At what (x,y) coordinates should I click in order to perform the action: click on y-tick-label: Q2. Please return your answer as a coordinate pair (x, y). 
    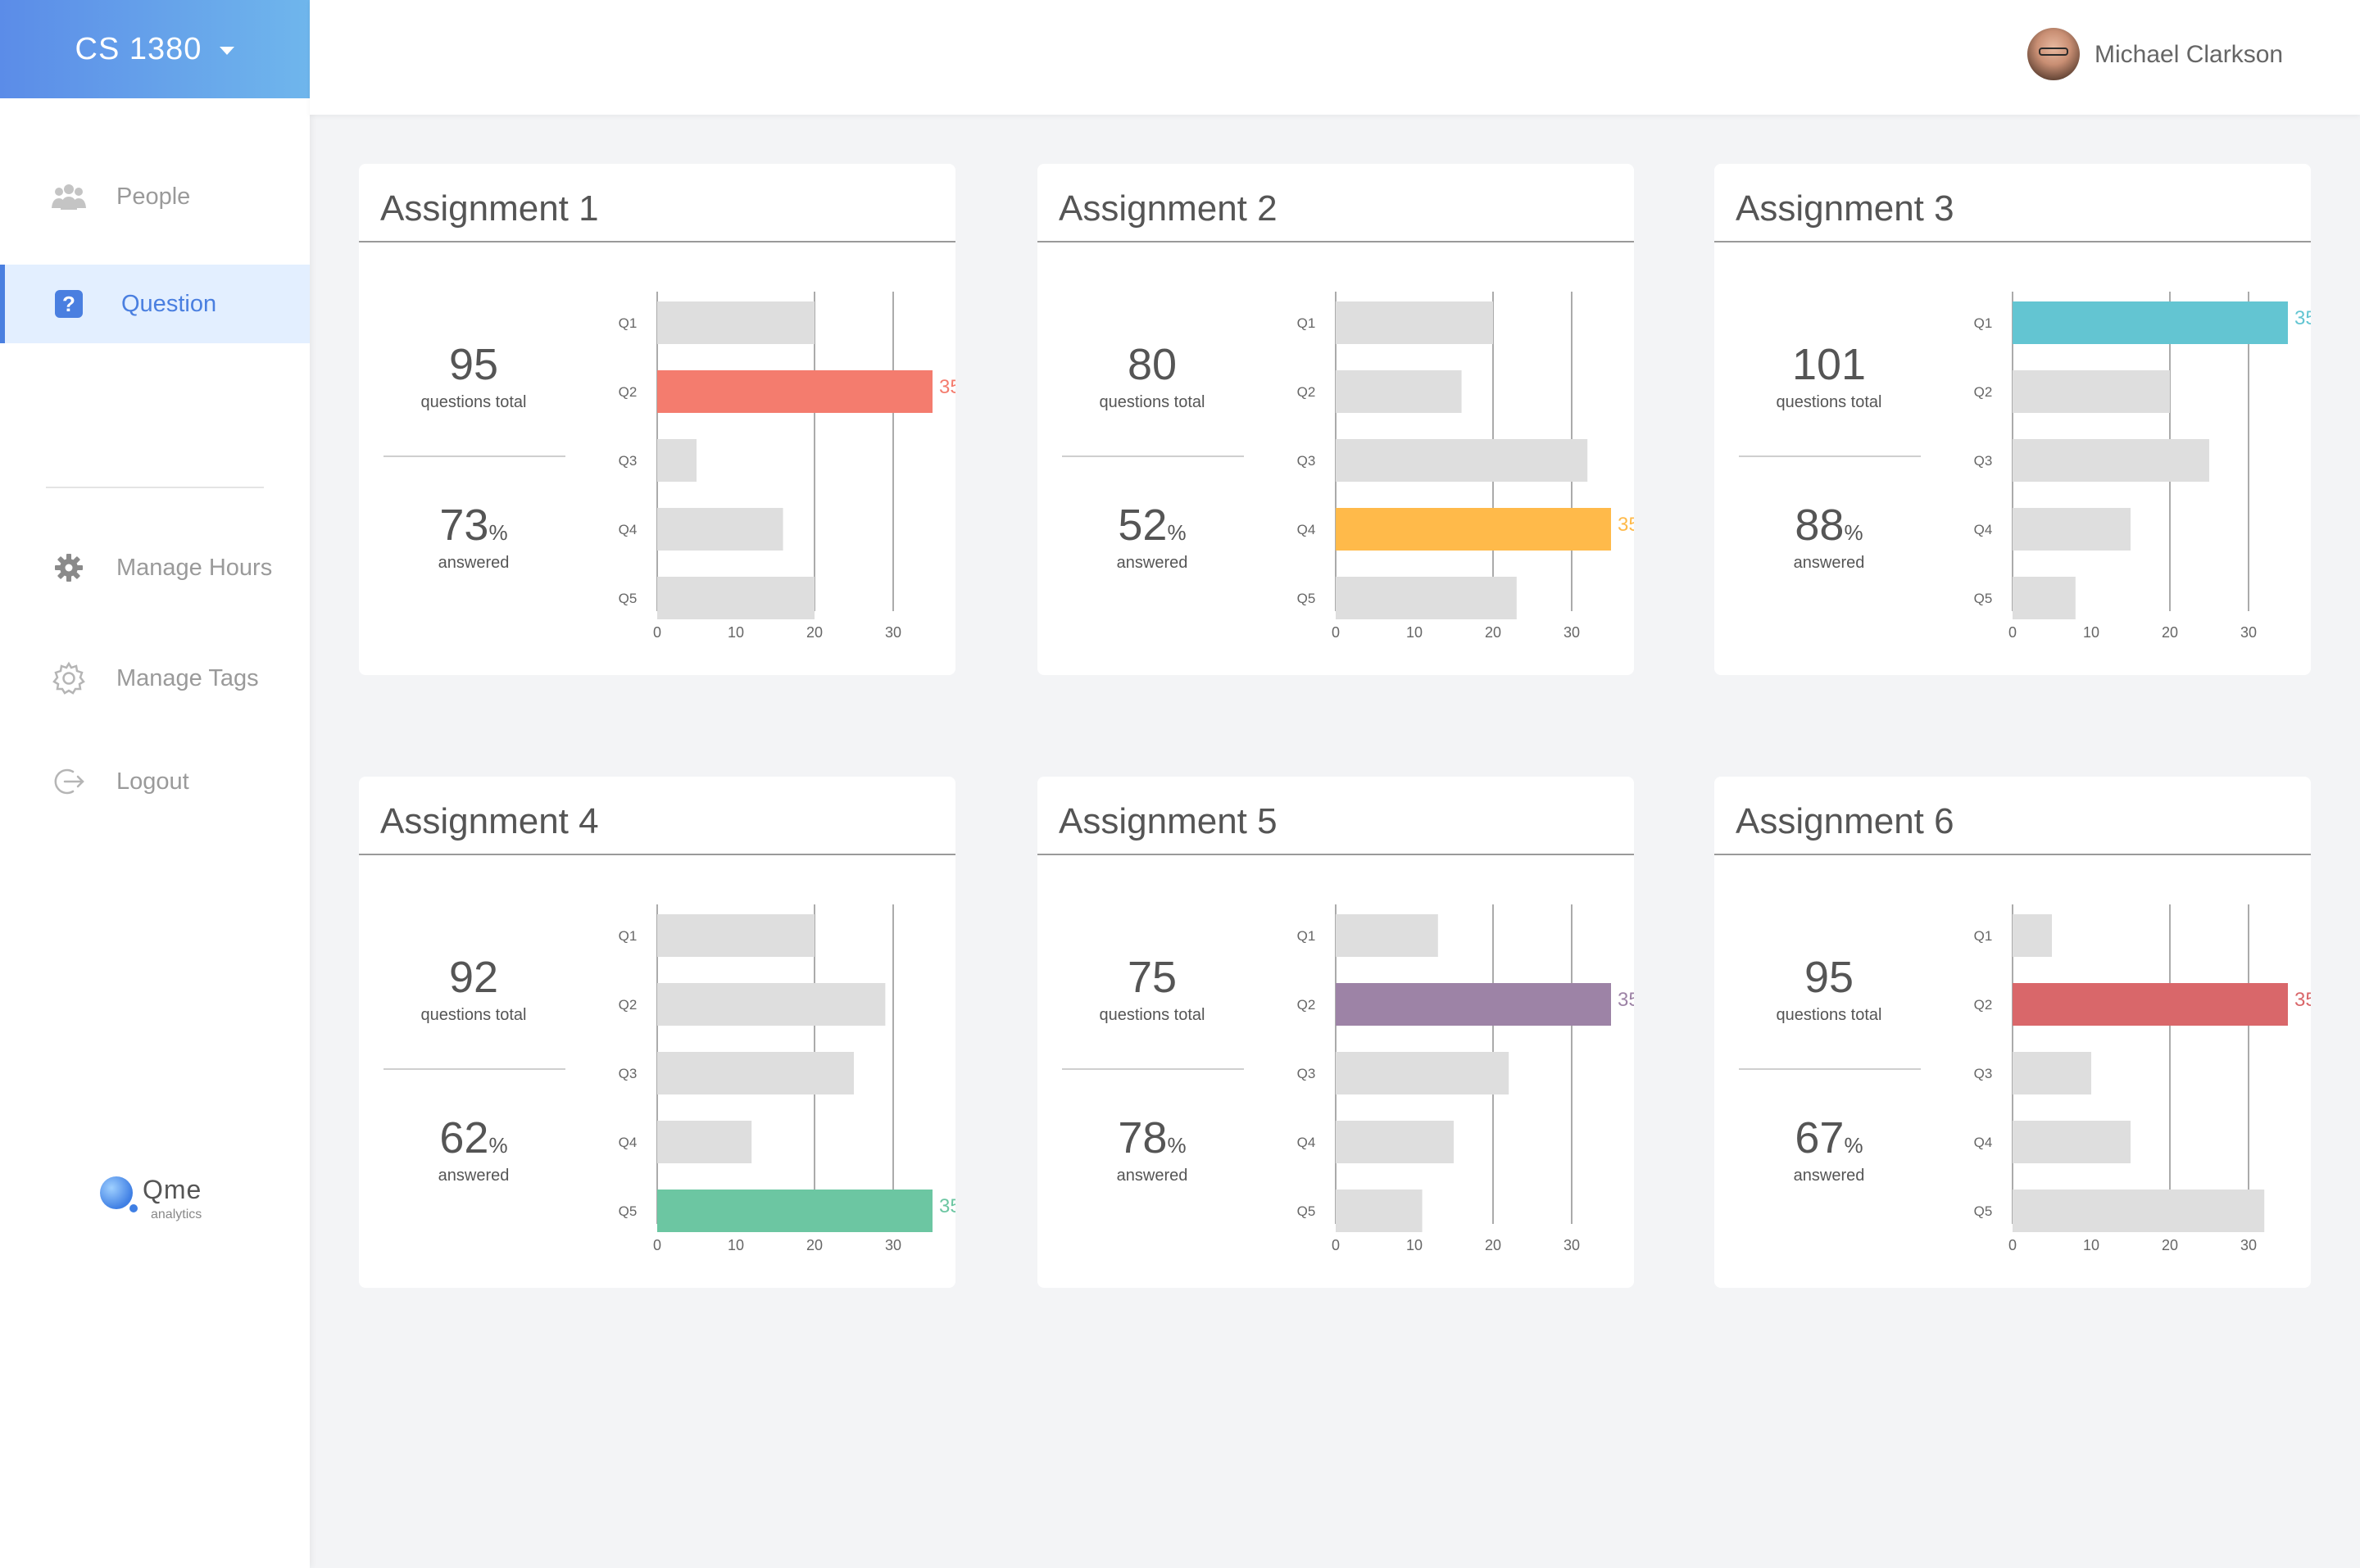
    Looking at the image, I should click on (1306, 1005).